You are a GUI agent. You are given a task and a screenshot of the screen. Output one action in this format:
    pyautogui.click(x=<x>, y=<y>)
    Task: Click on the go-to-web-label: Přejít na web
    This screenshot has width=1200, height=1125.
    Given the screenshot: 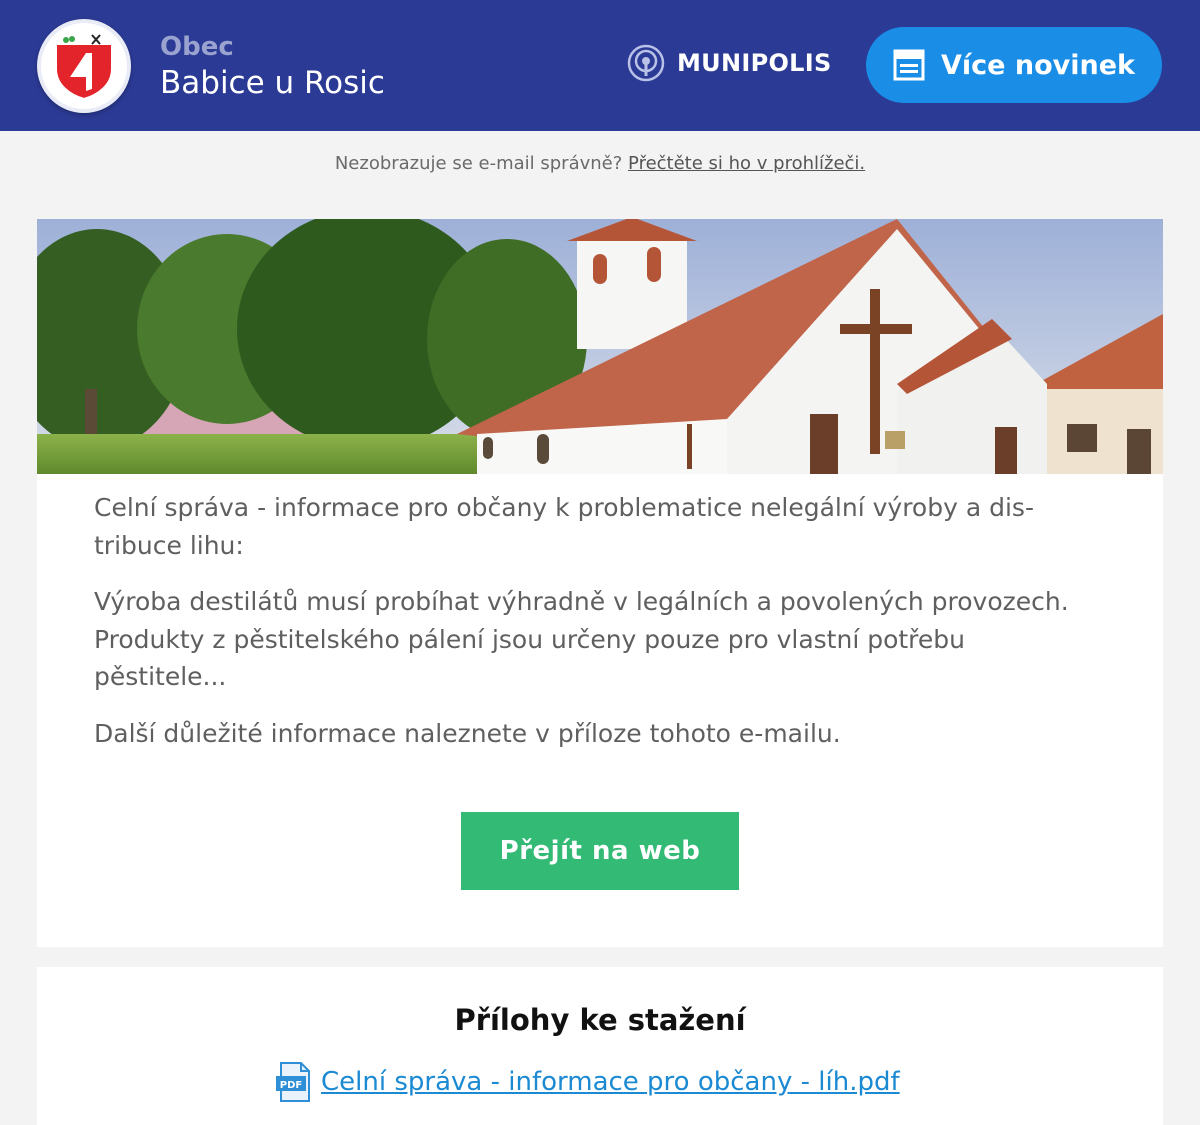 What is the action you would take?
    pyautogui.click(x=600, y=851)
    